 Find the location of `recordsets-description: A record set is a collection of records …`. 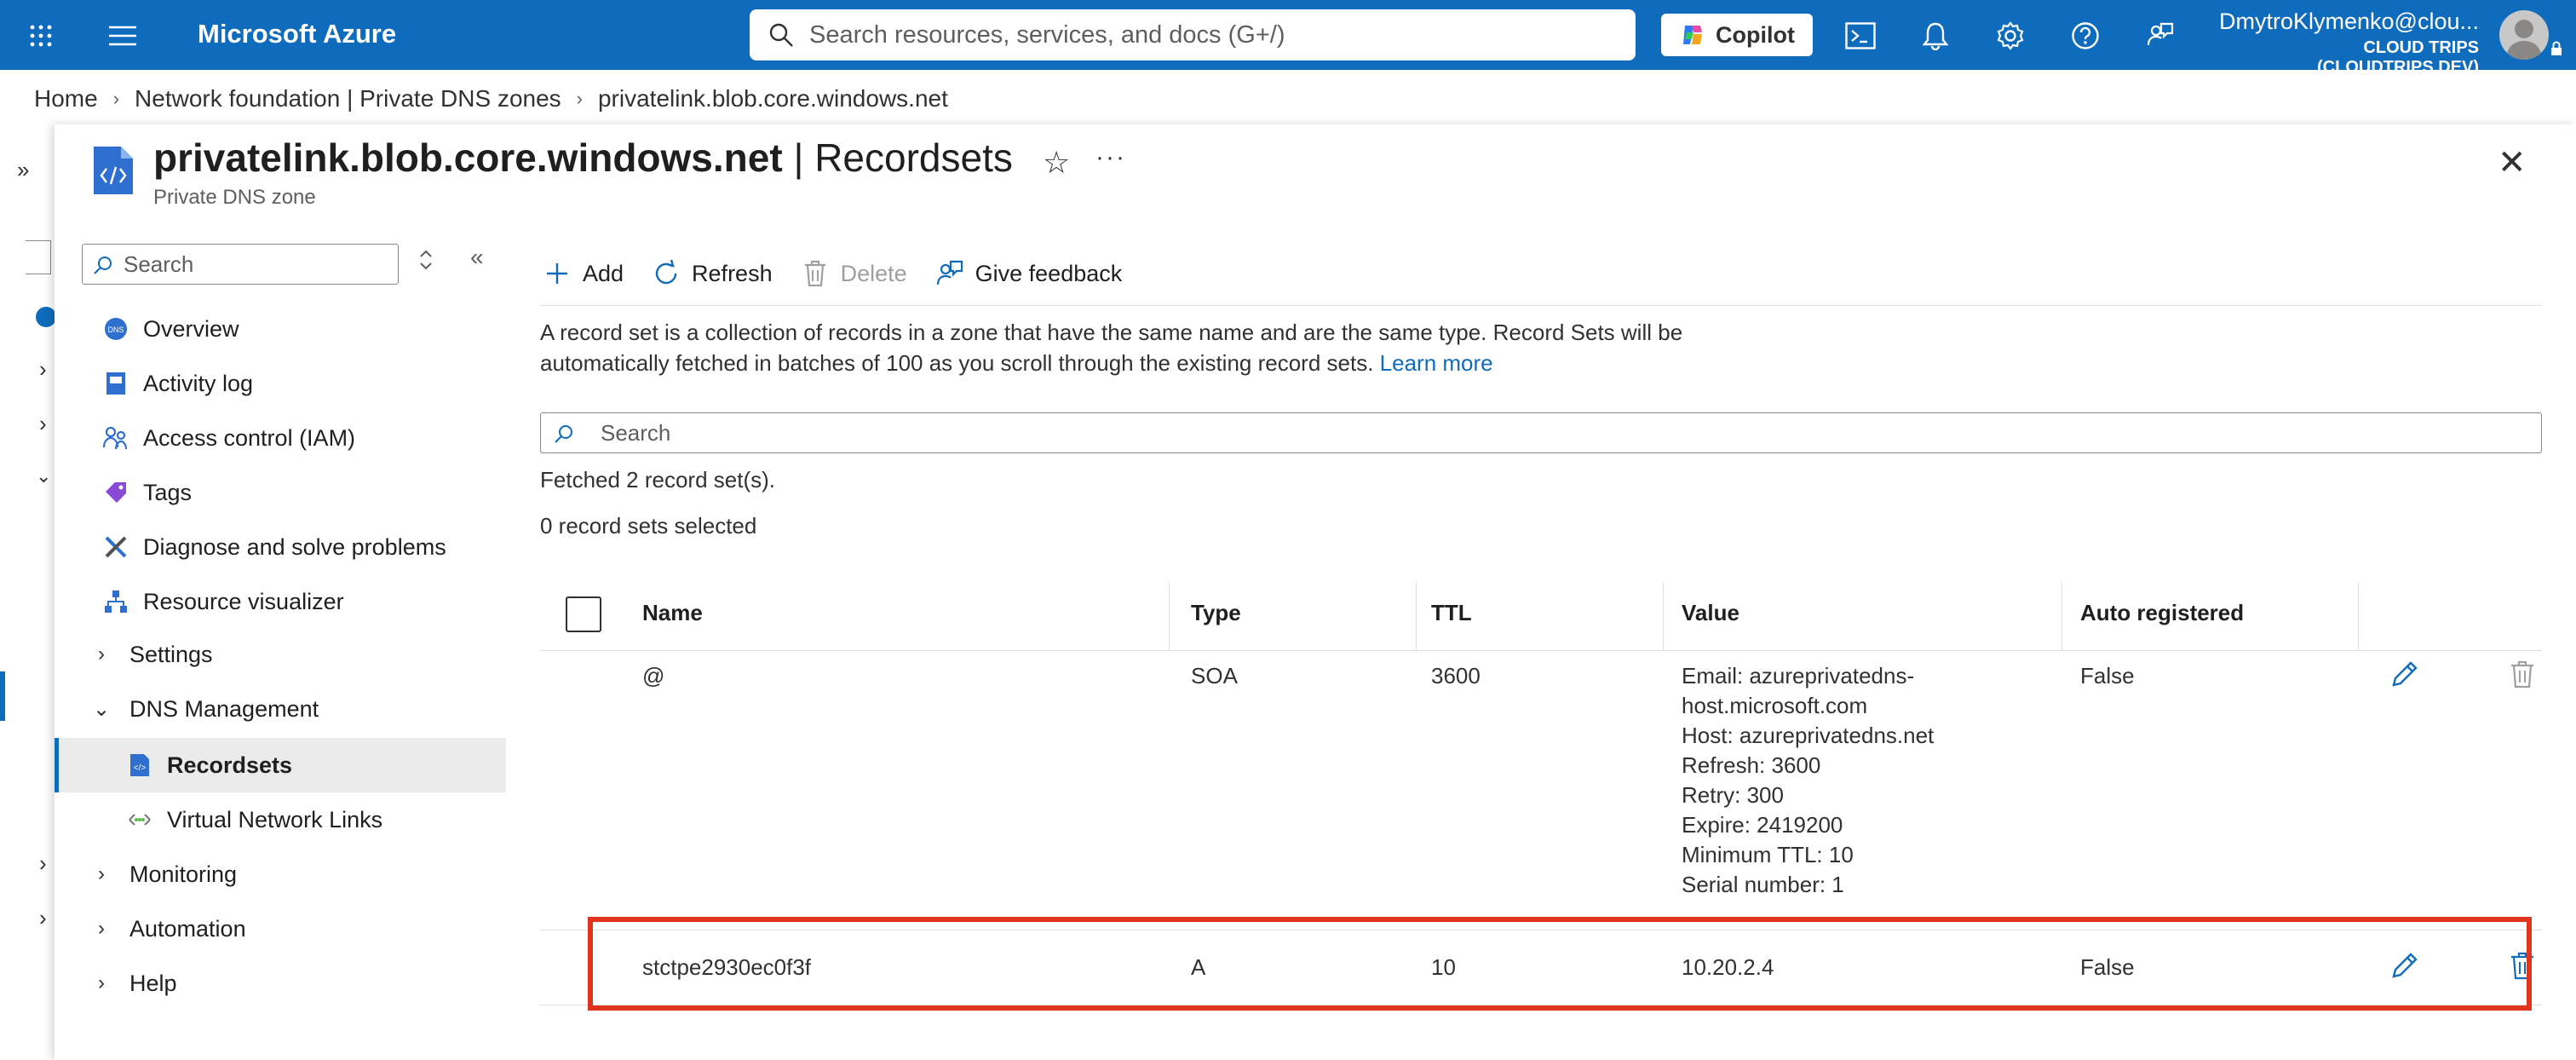

recordsets-description: A record set is a collection of records … is located at coordinates (1145, 347).